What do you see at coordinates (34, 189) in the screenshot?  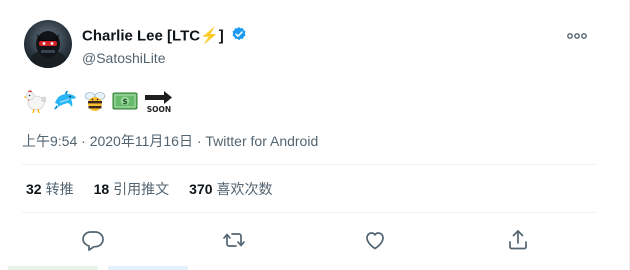 I see `retweets-count: 32` at bounding box center [34, 189].